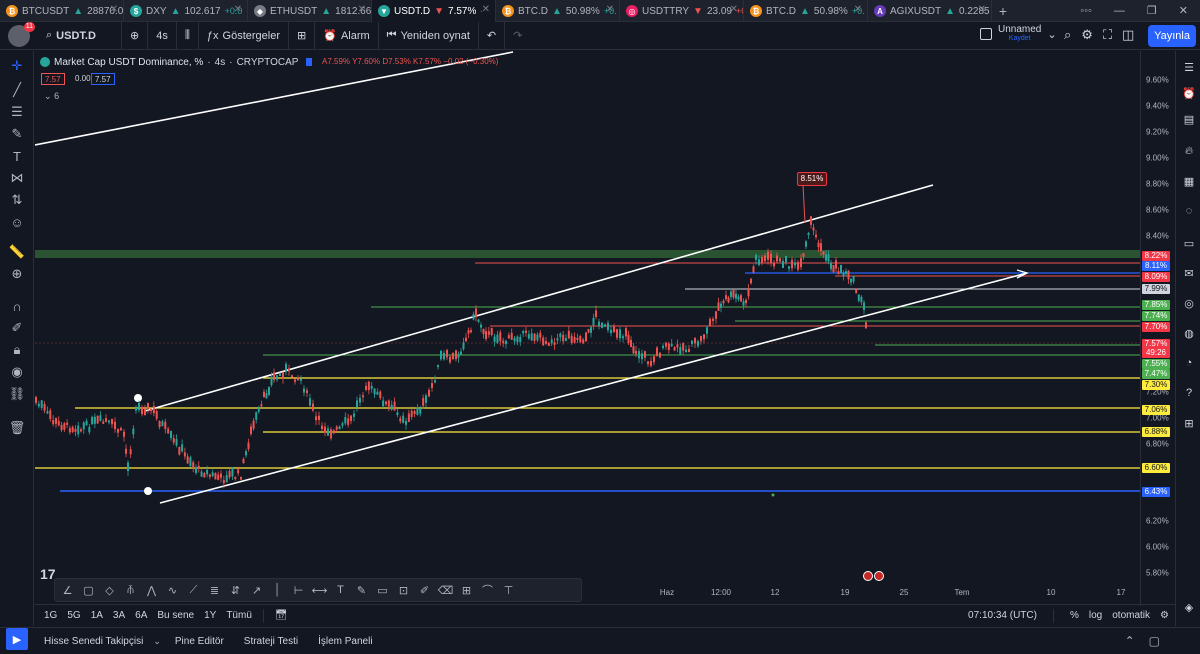 The height and width of the screenshot is (654, 1200). Describe the element at coordinates (1189, 423) in the screenshot. I see `pine-icon: ⊞` at that location.